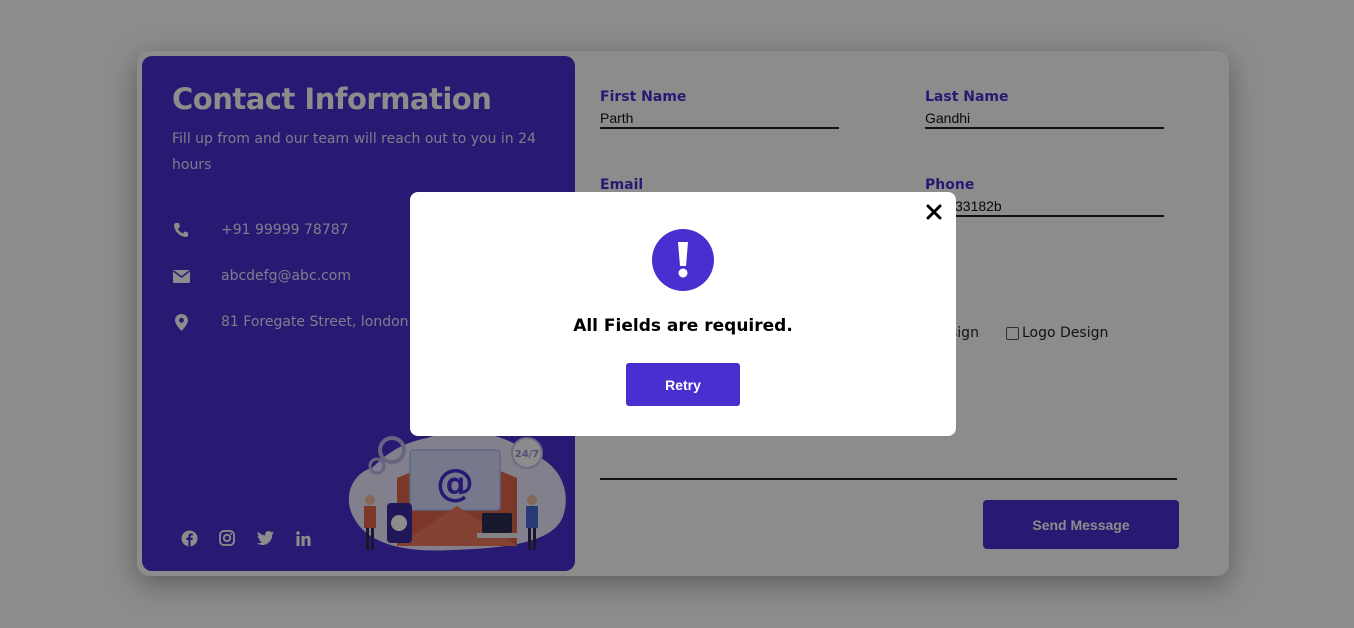 This screenshot has width=1354, height=628. Describe the element at coordinates (683, 260) in the screenshot. I see `exclamation-icon` at that location.